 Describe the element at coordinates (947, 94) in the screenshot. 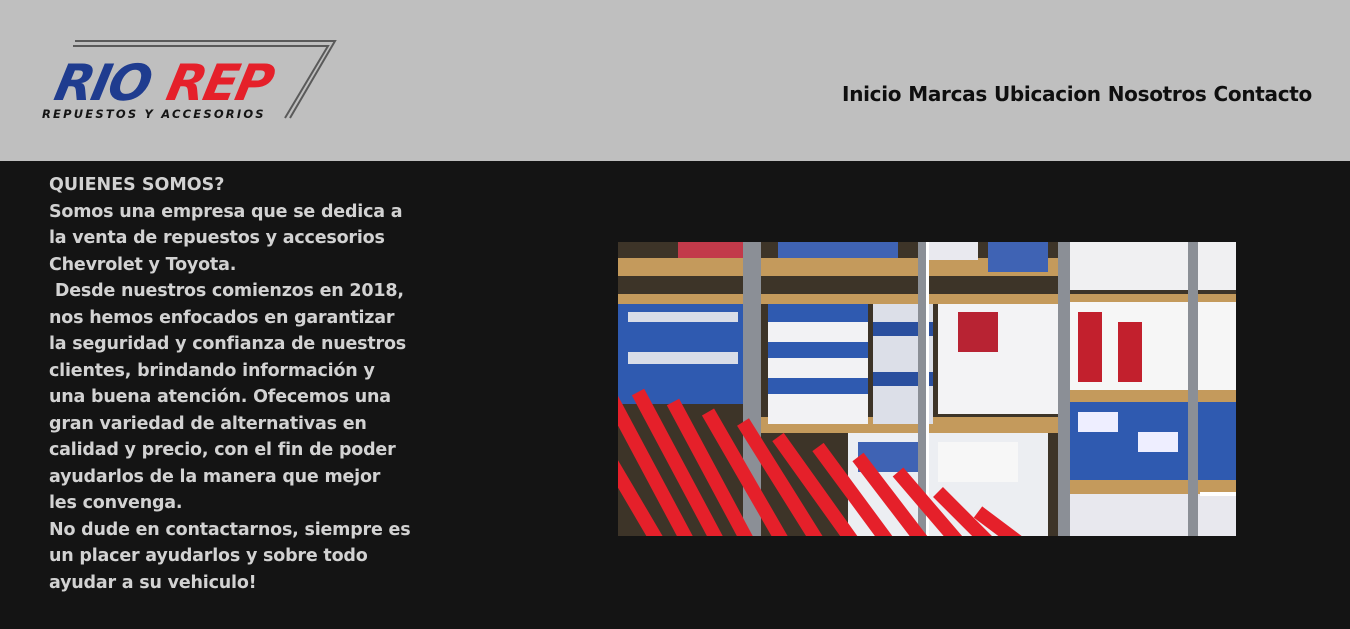

I see `nav-marcas: Marcas` at that location.